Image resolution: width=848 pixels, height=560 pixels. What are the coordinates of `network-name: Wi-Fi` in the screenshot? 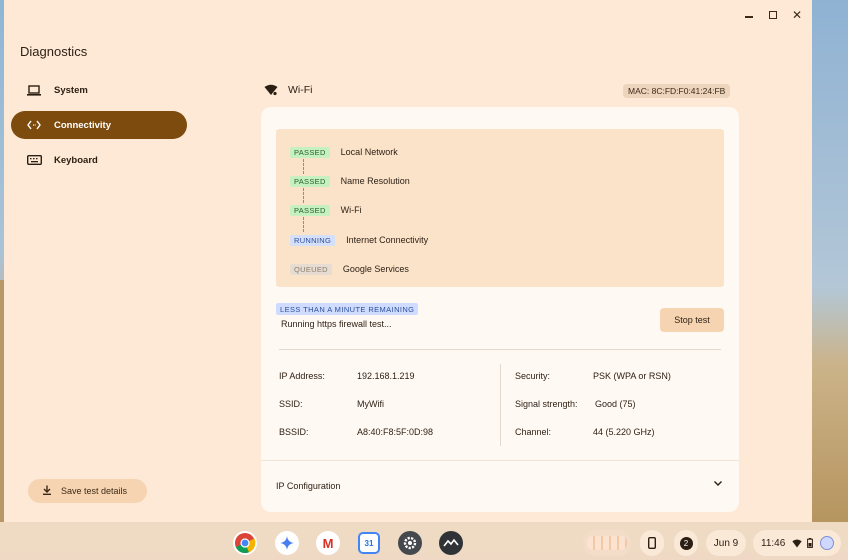 It's located at (300, 90).